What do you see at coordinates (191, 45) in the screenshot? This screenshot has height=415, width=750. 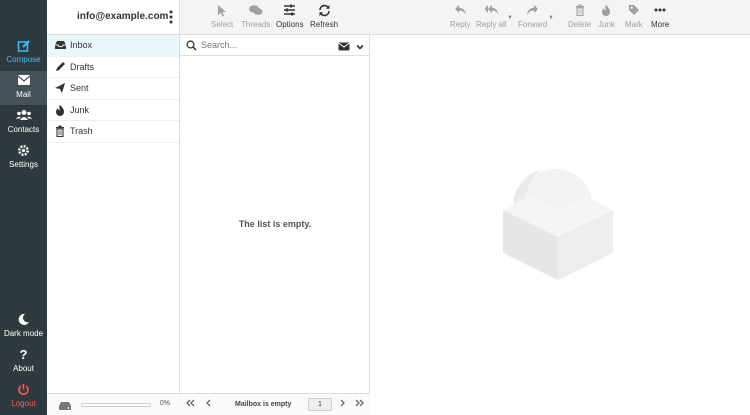 I see `search-icon` at bounding box center [191, 45].